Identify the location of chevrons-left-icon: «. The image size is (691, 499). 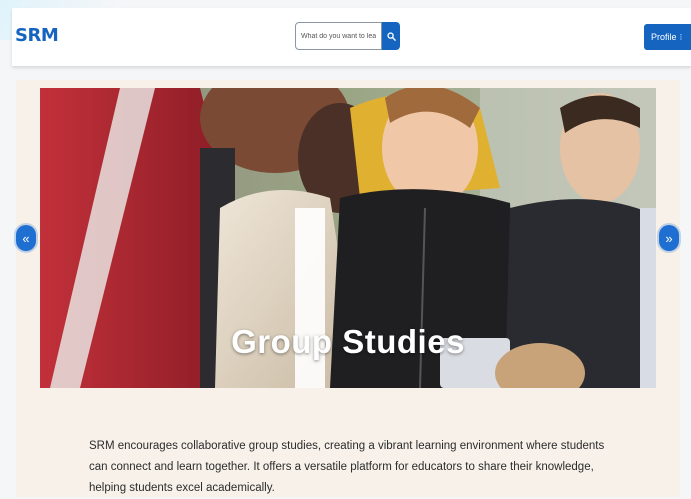
(26, 238).